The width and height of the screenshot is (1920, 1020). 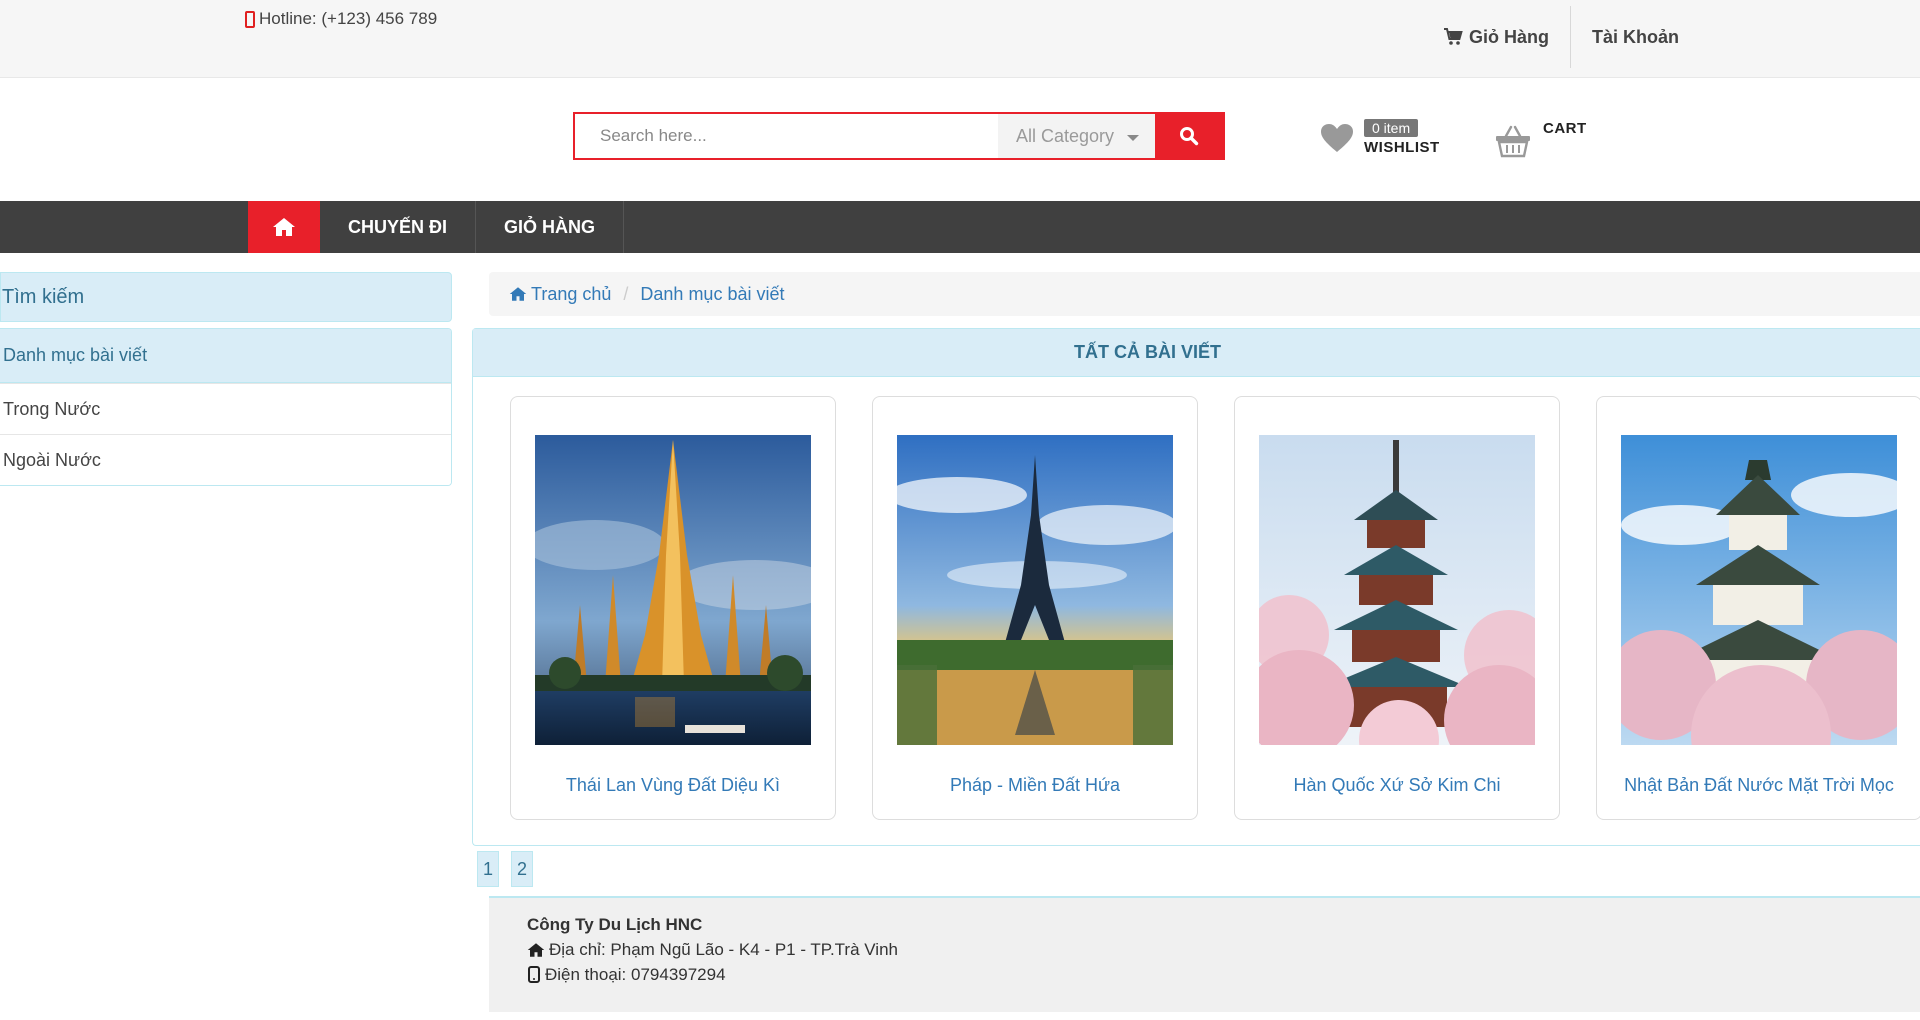 I want to click on post-thumbnail-eiffel, so click(x=1035, y=590).